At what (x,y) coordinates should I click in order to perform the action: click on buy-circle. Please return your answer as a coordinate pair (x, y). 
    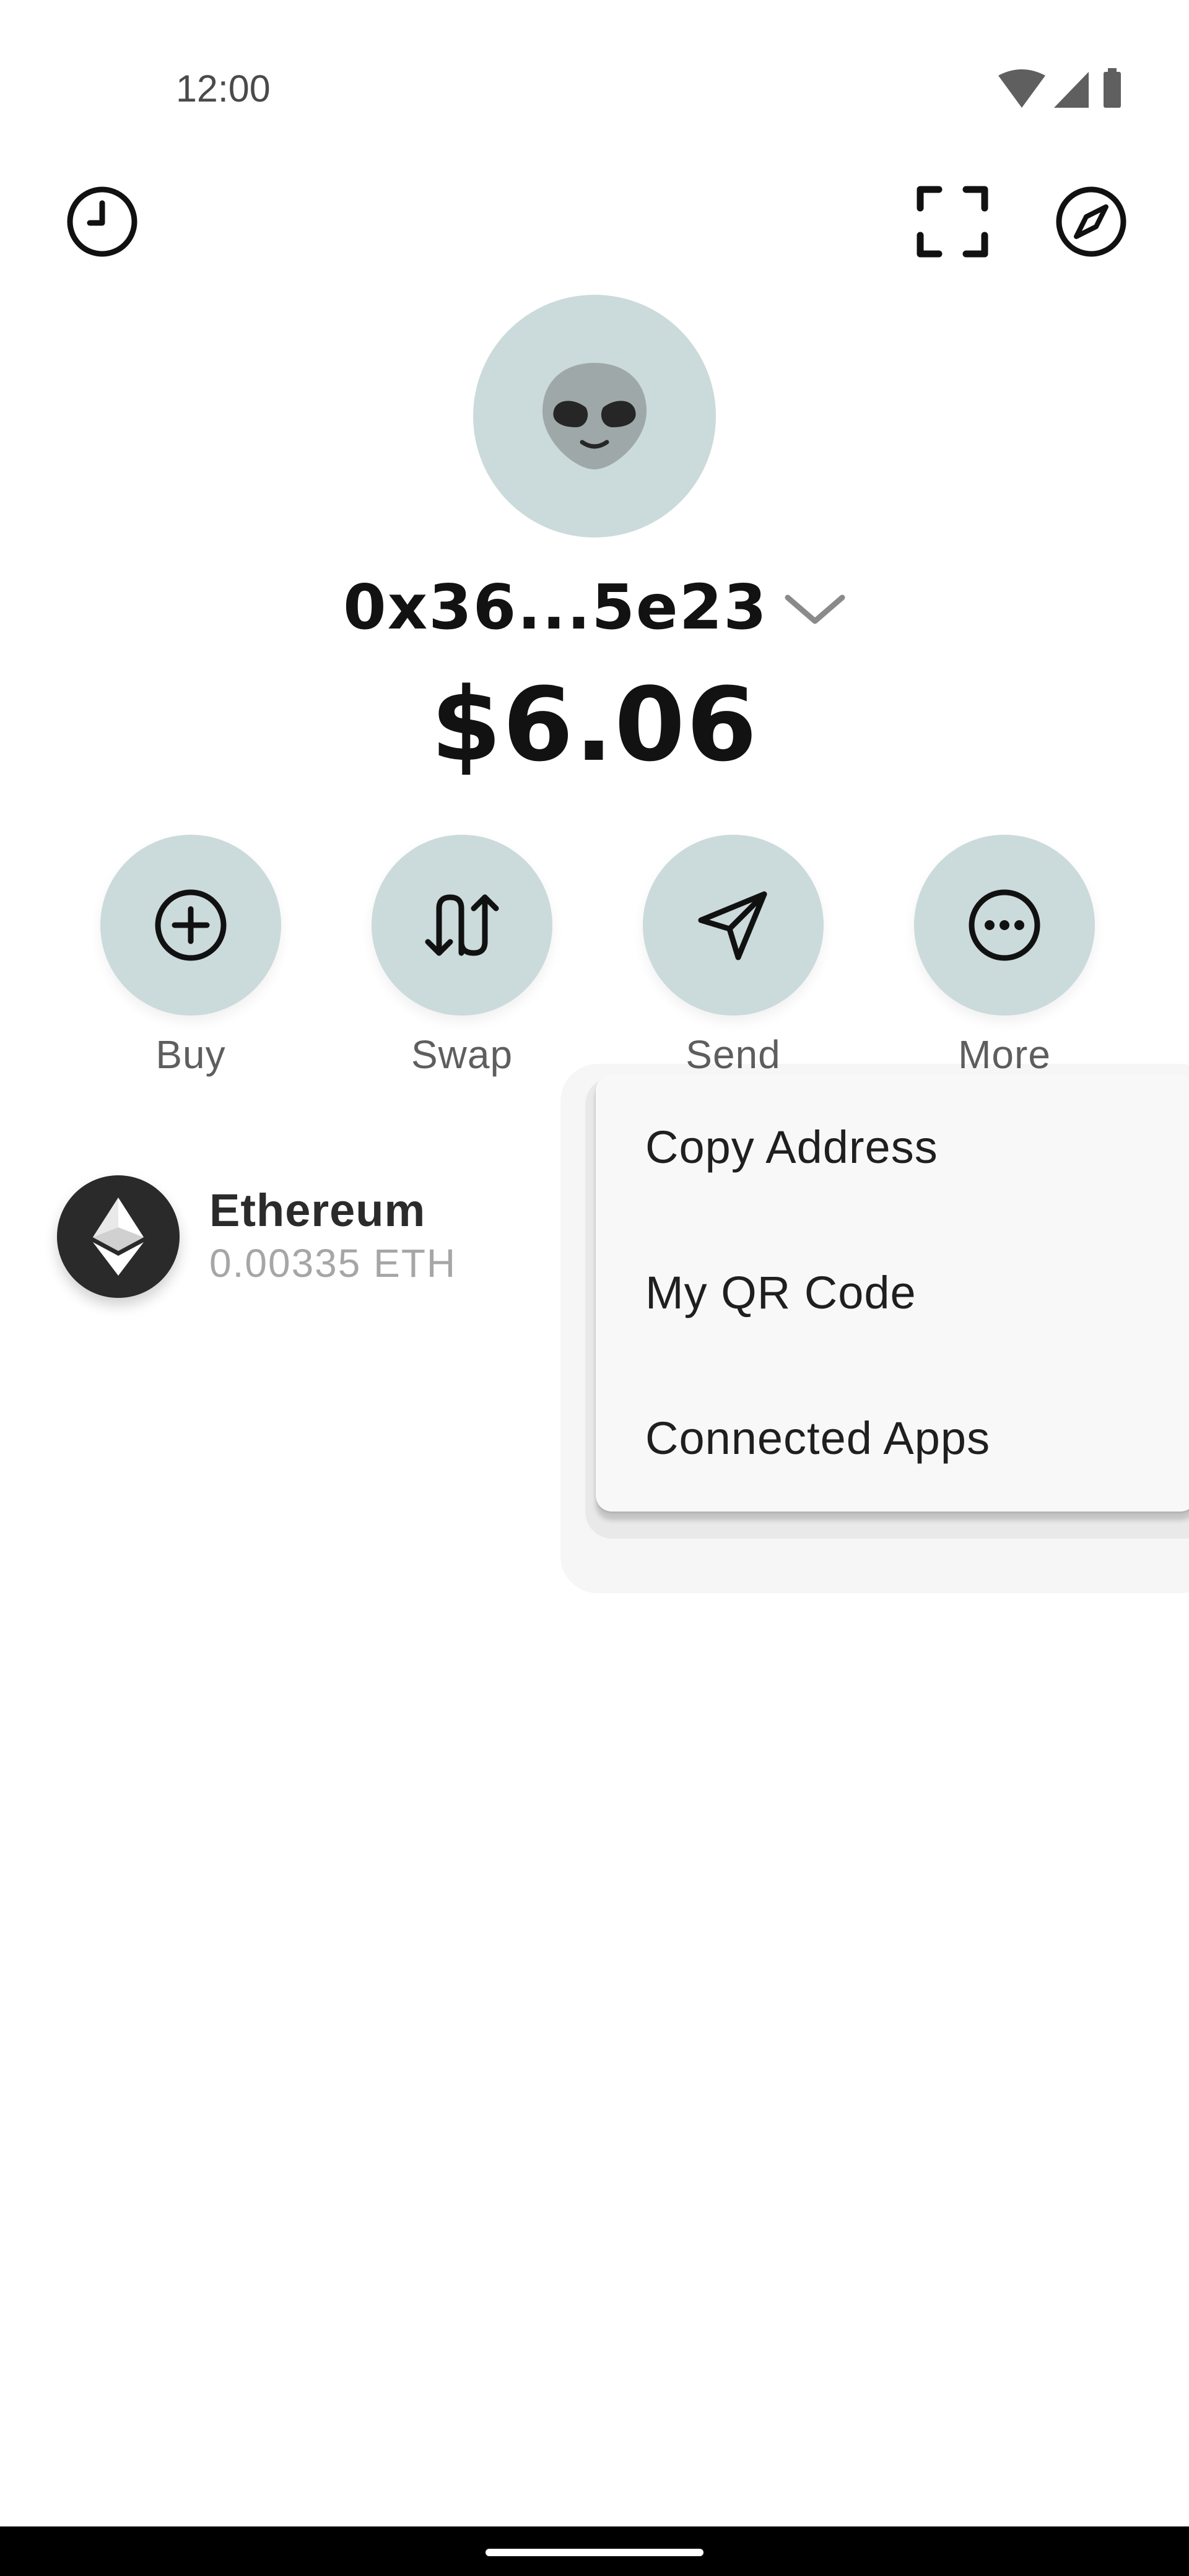
    Looking at the image, I should click on (190, 925).